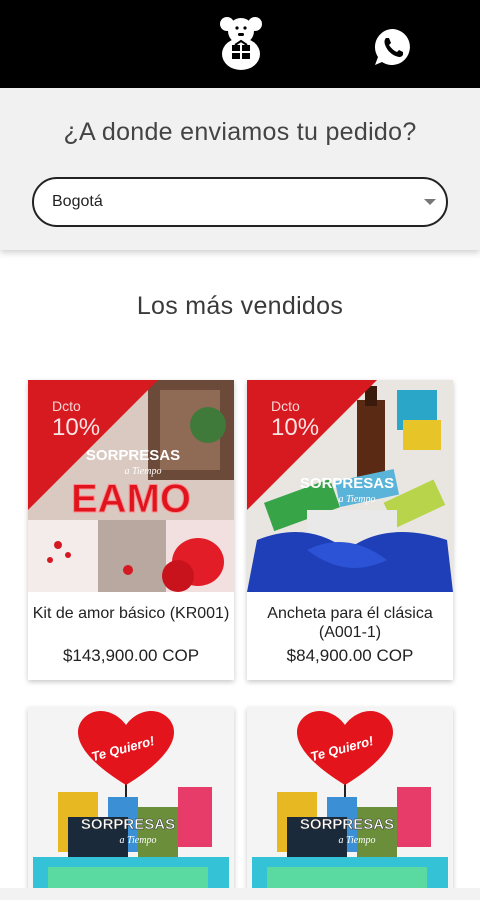  Describe the element at coordinates (240, 894) in the screenshot. I see `bottom-edge` at that location.